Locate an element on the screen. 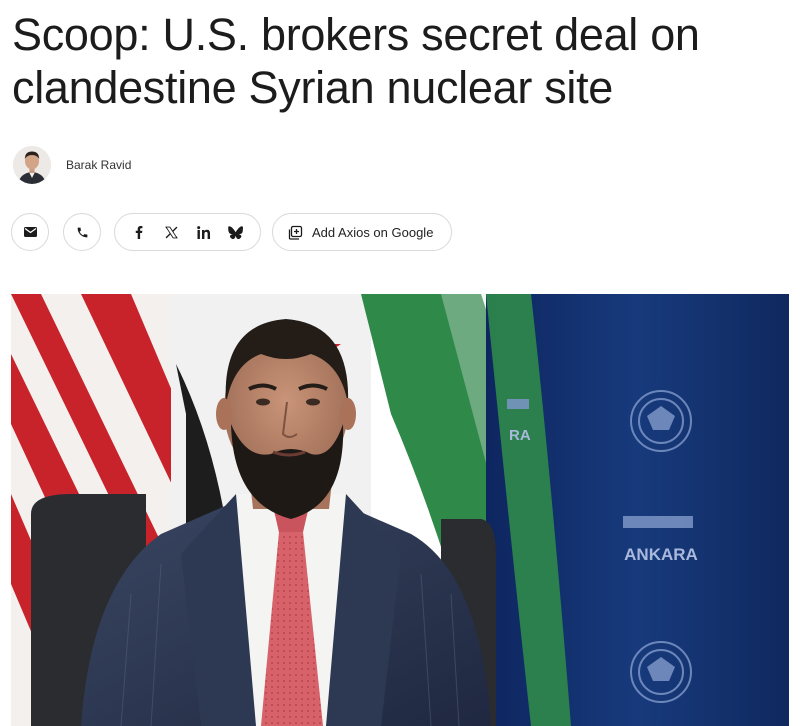 The width and height of the screenshot is (800, 726). byline: Barak Ravid is located at coordinates (72, 165).